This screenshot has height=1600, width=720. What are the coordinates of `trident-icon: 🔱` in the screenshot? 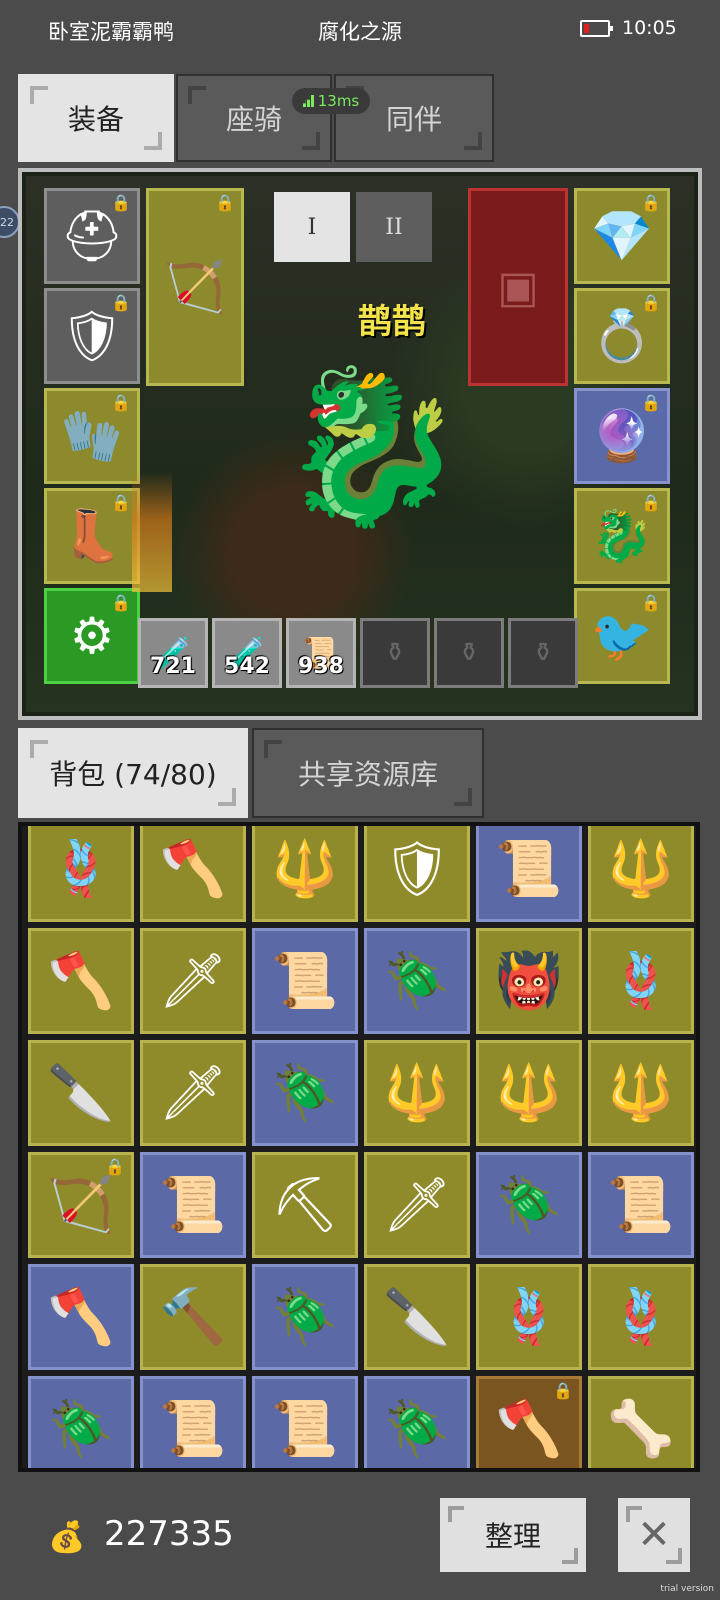 It's located at (641, 868).